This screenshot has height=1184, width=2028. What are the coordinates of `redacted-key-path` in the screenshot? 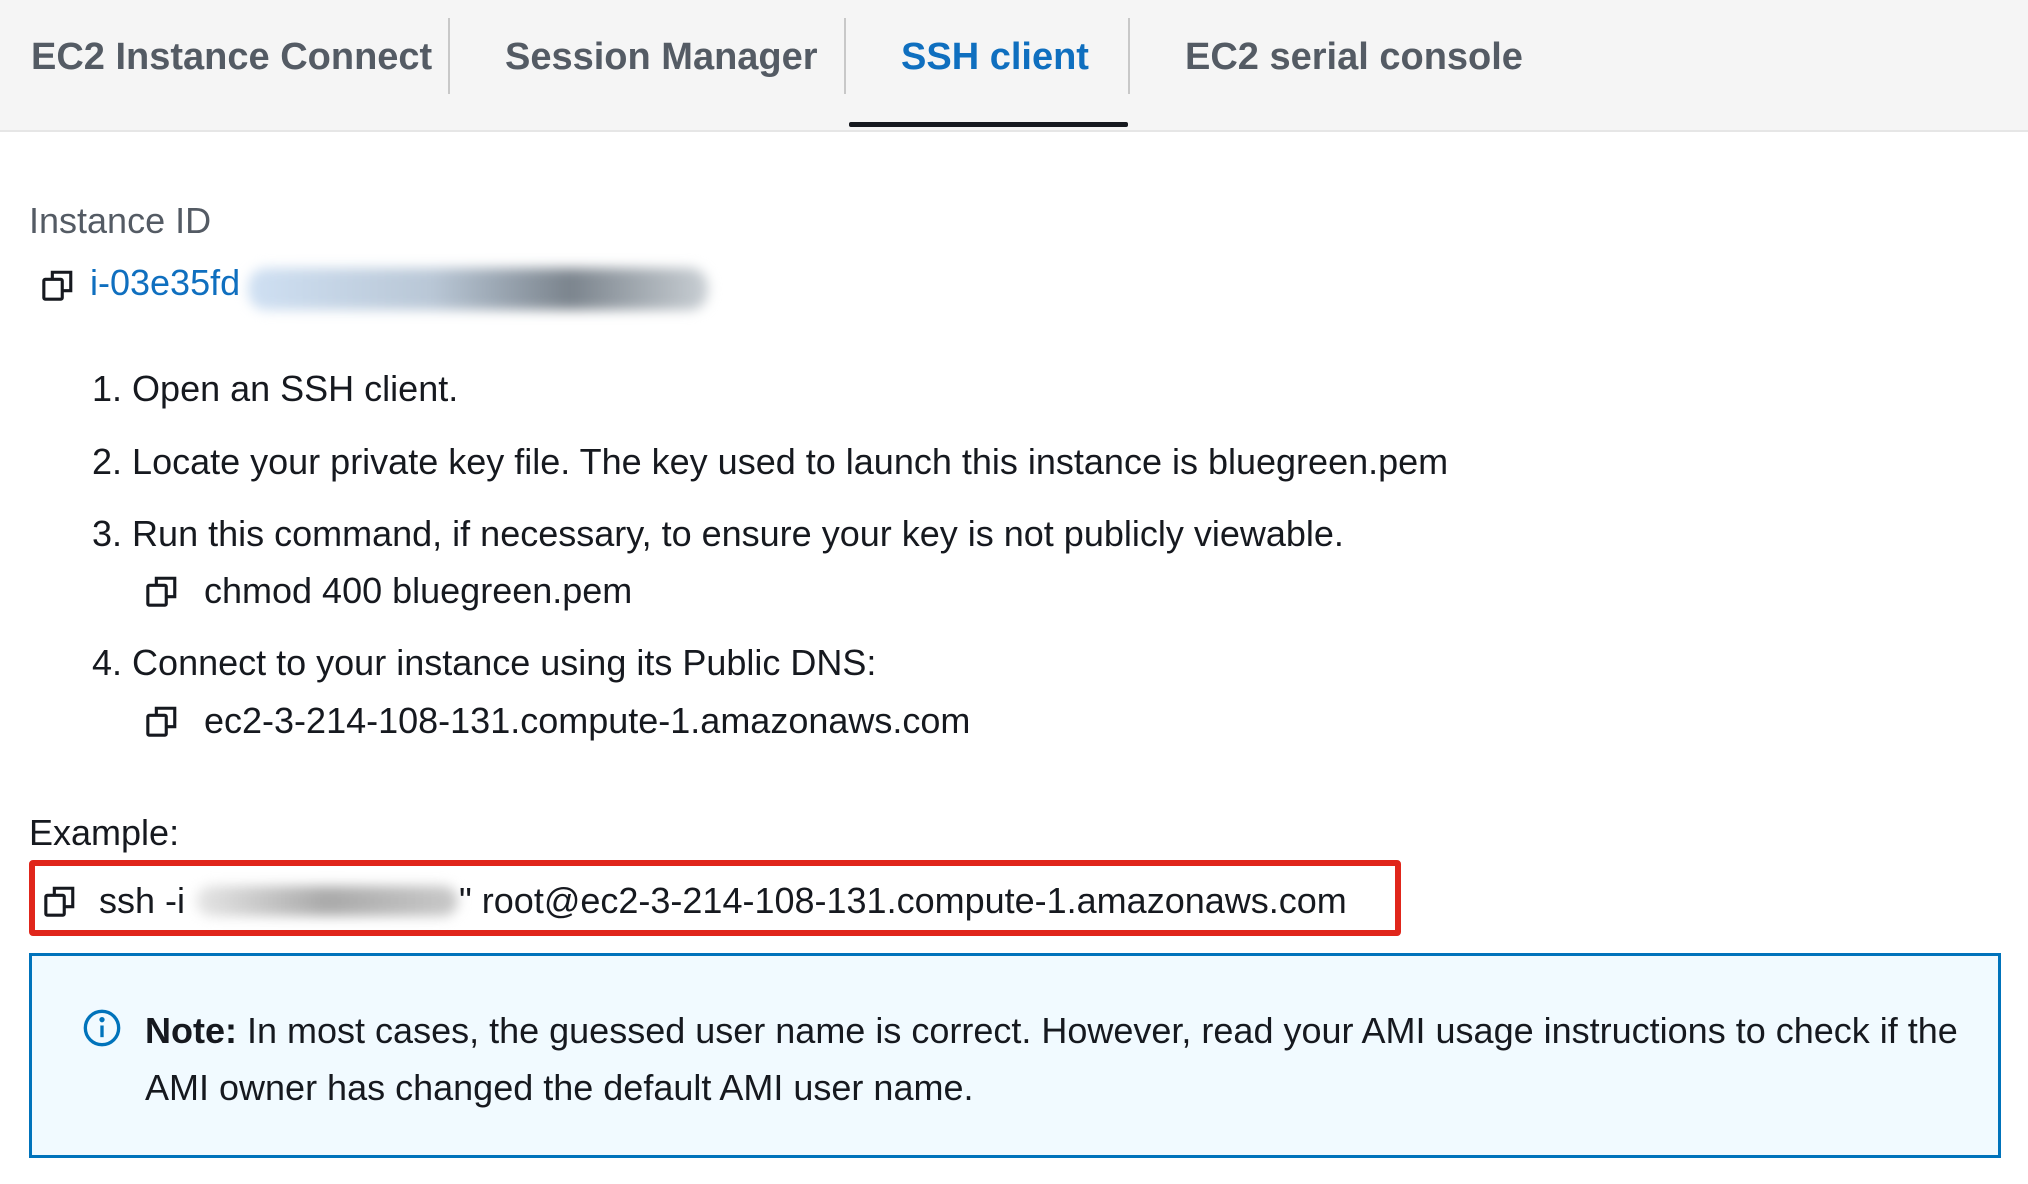 It's located at (327, 901).